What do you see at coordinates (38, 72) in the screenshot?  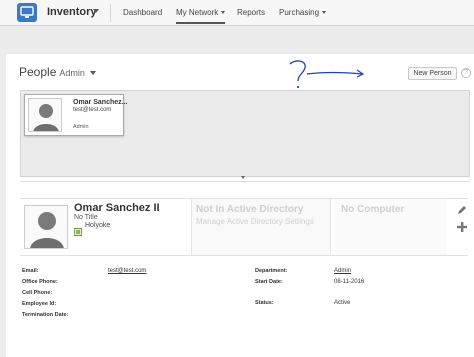 I see `page-title-text: People` at bounding box center [38, 72].